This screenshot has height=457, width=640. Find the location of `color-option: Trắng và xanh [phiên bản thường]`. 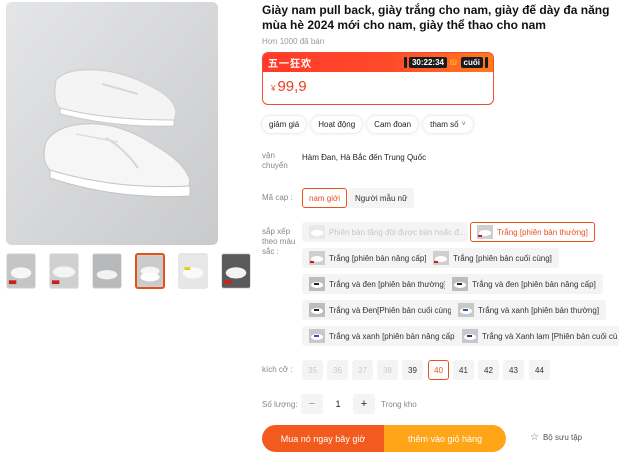

color-option: Trắng và xanh [phiên bản thường] is located at coordinates (529, 310).